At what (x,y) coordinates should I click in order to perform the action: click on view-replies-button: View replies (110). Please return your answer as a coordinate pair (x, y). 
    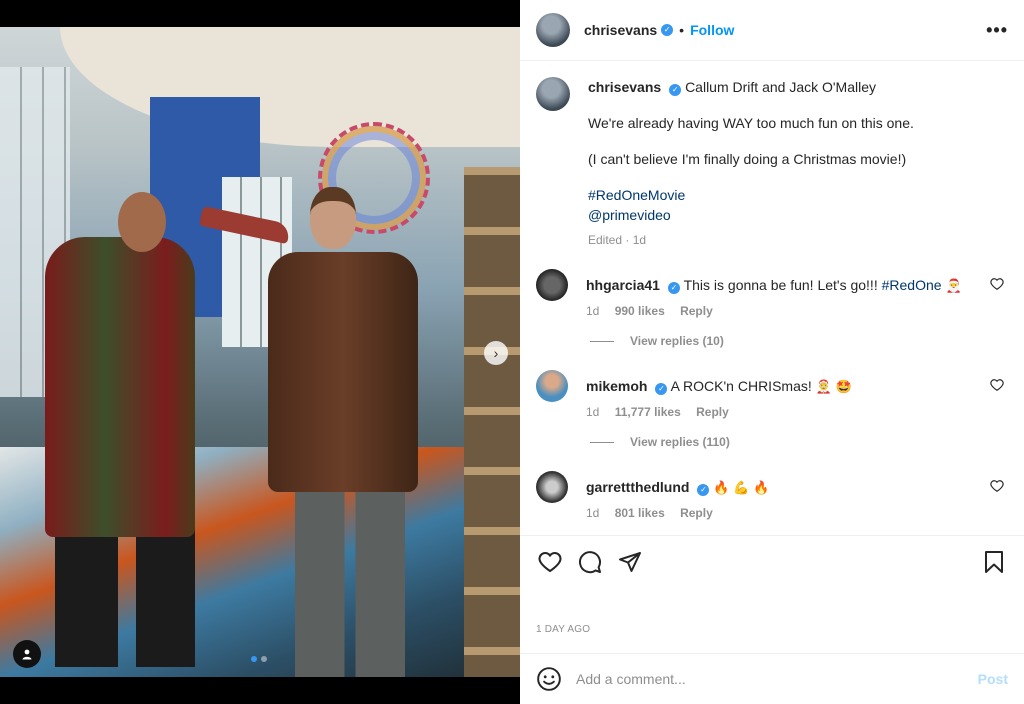
    Looking at the image, I should click on (799, 442).